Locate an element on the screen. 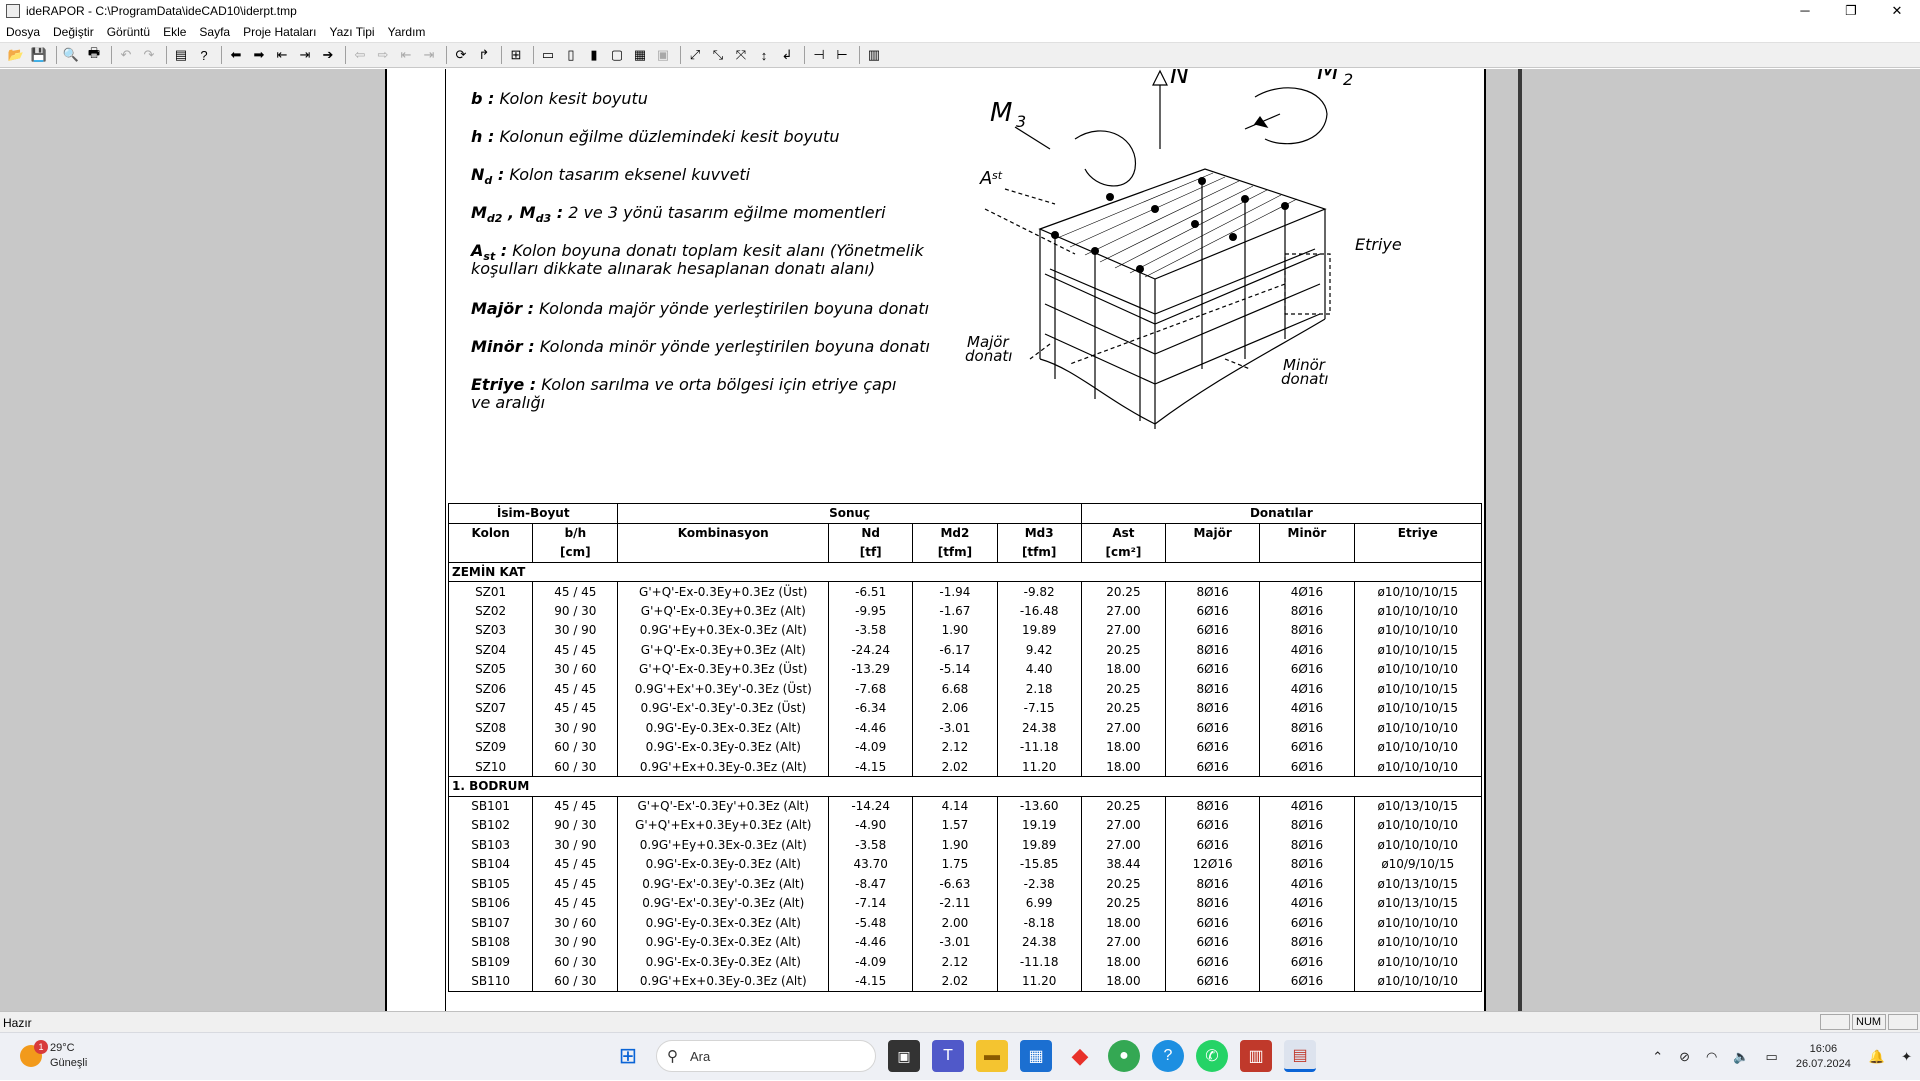  arrow-right-icon: ➡ is located at coordinates (259, 55).